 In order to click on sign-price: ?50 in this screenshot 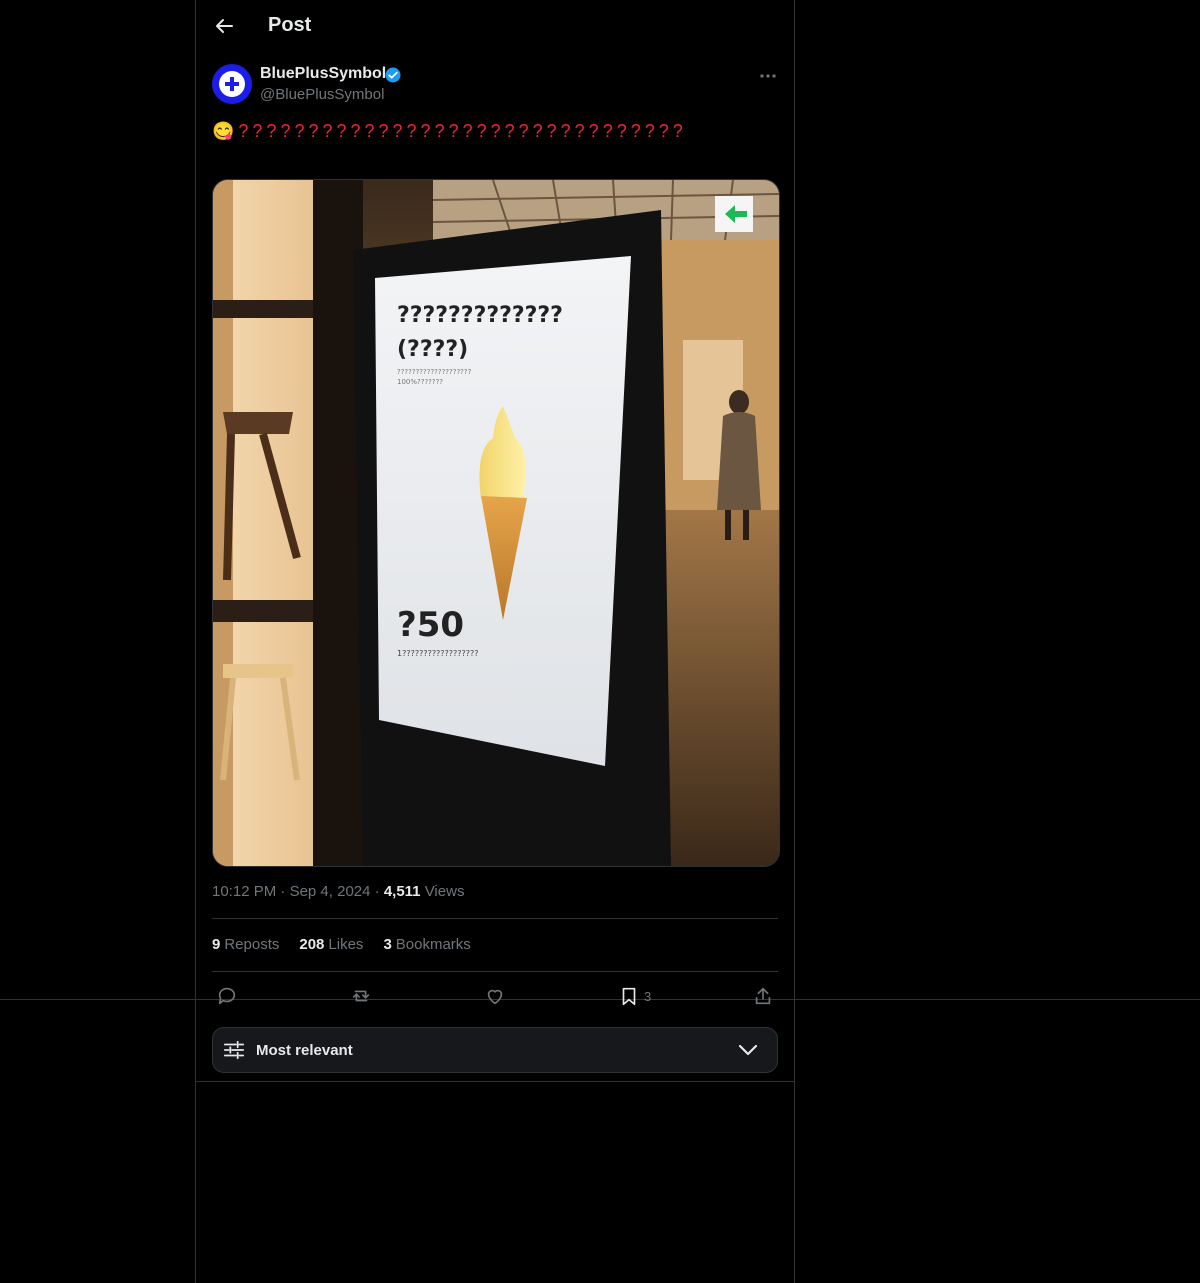, I will do `click(430, 625)`.